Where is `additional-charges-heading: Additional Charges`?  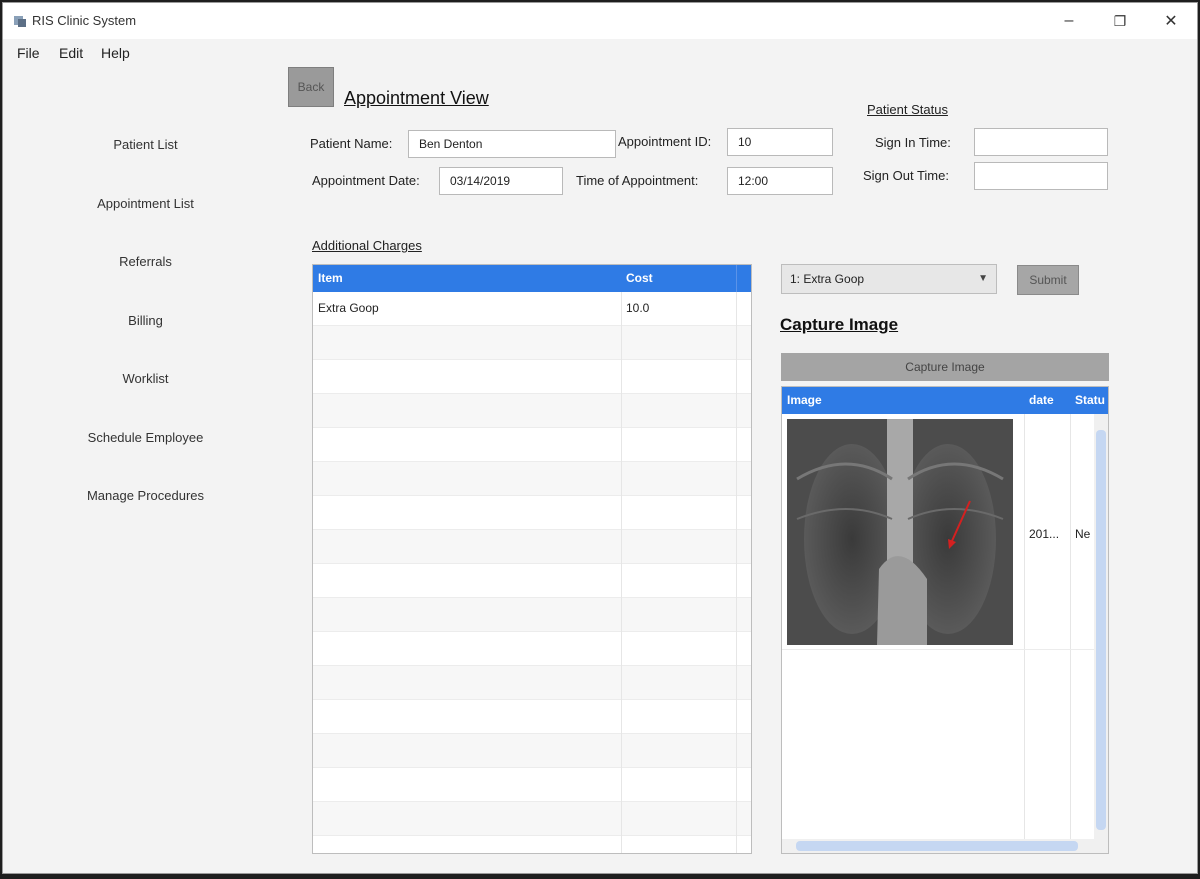
additional-charges-heading: Additional Charges is located at coordinates (367, 245).